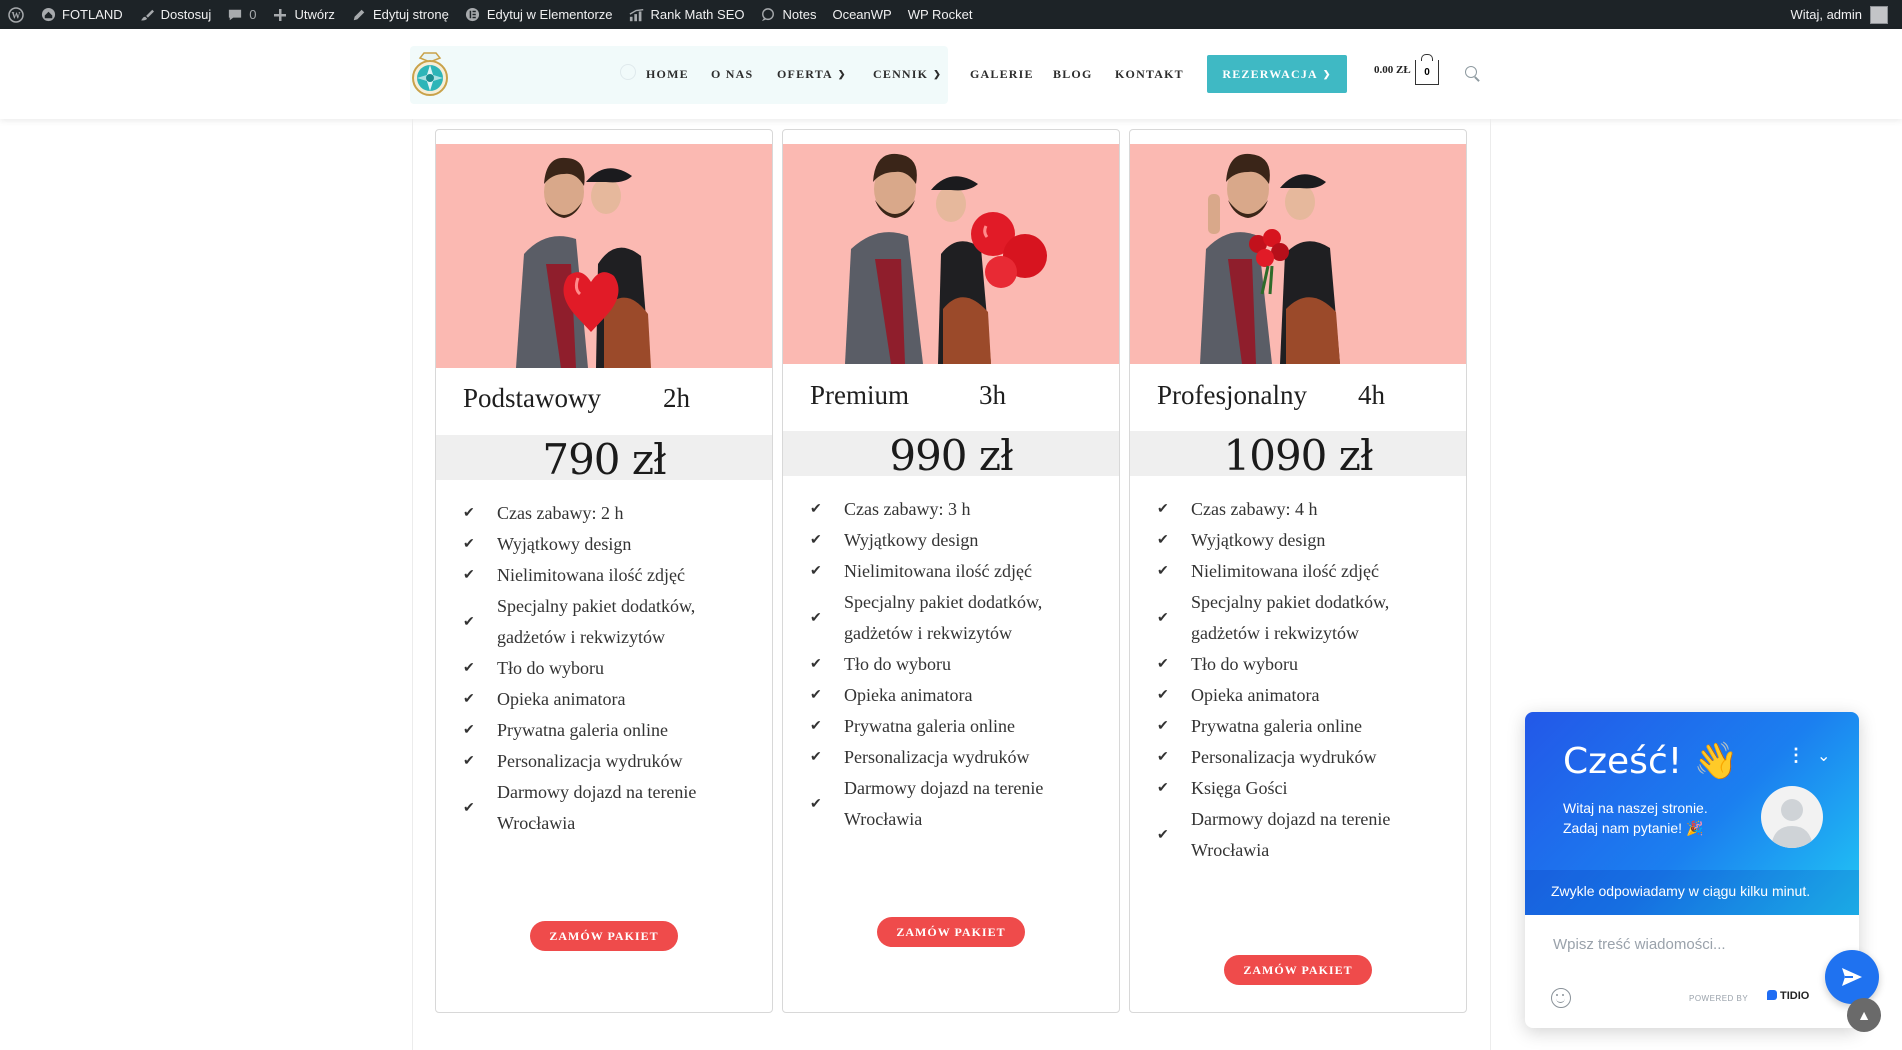 The height and width of the screenshot is (1050, 1902). Describe the element at coordinates (280, 15) in the screenshot. I see `plus-icon` at that location.